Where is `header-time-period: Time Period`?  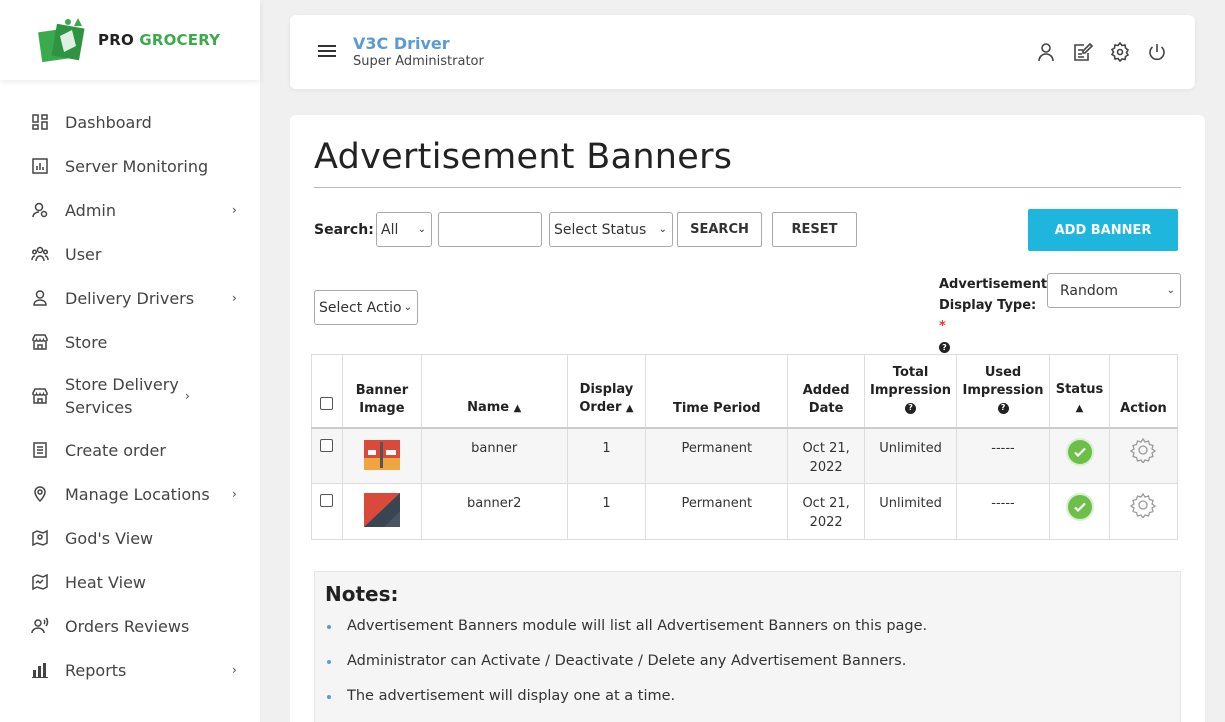 header-time-period: Time Period is located at coordinates (717, 391).